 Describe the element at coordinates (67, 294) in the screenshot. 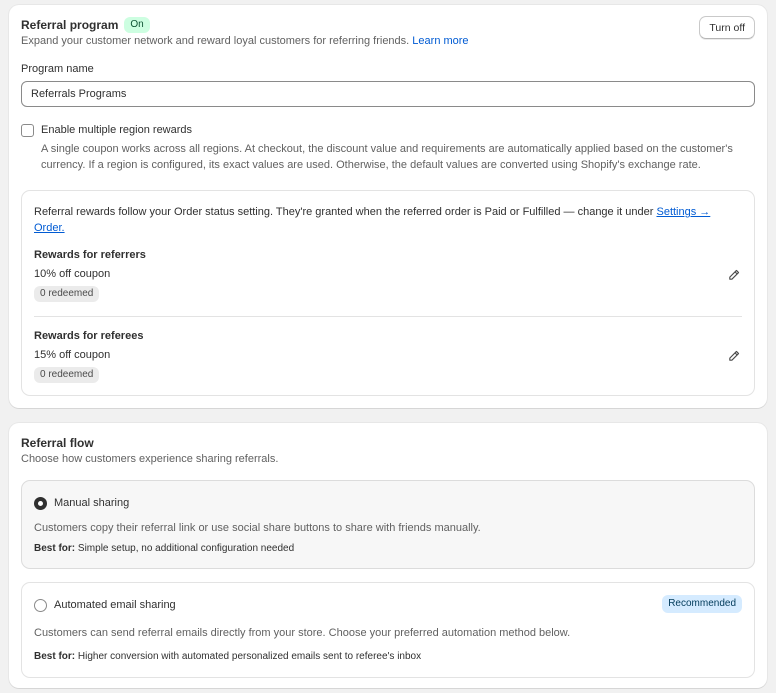

I see `referrers-redeemed-badge: 0 redeemed` at that location.